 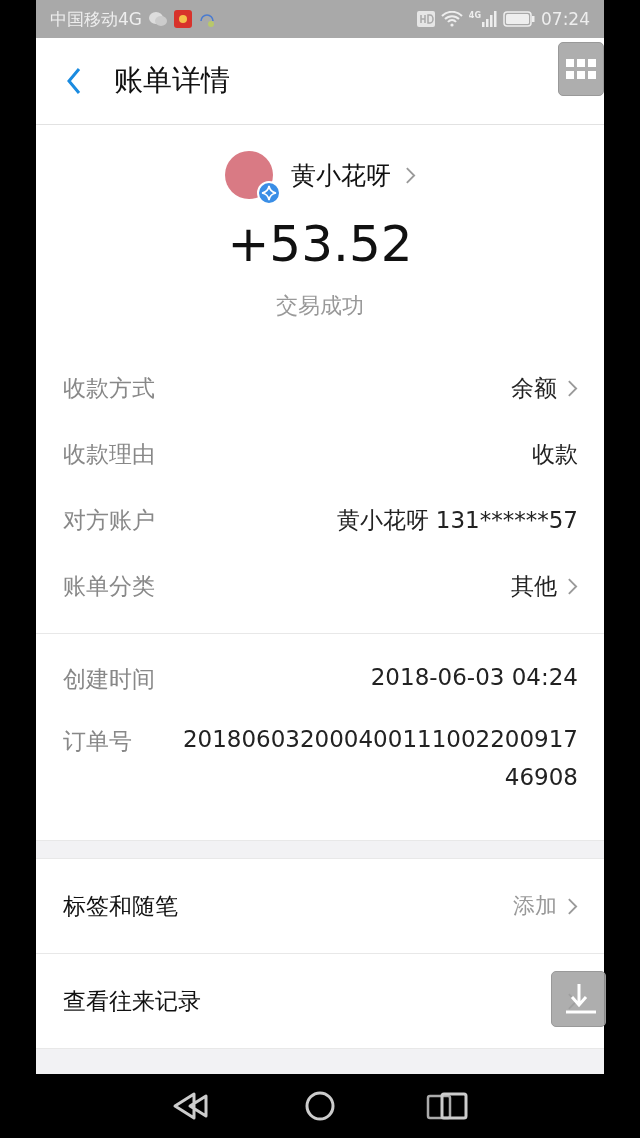 I want to click on clock-time: 07:24, so click(x=565, y=19).